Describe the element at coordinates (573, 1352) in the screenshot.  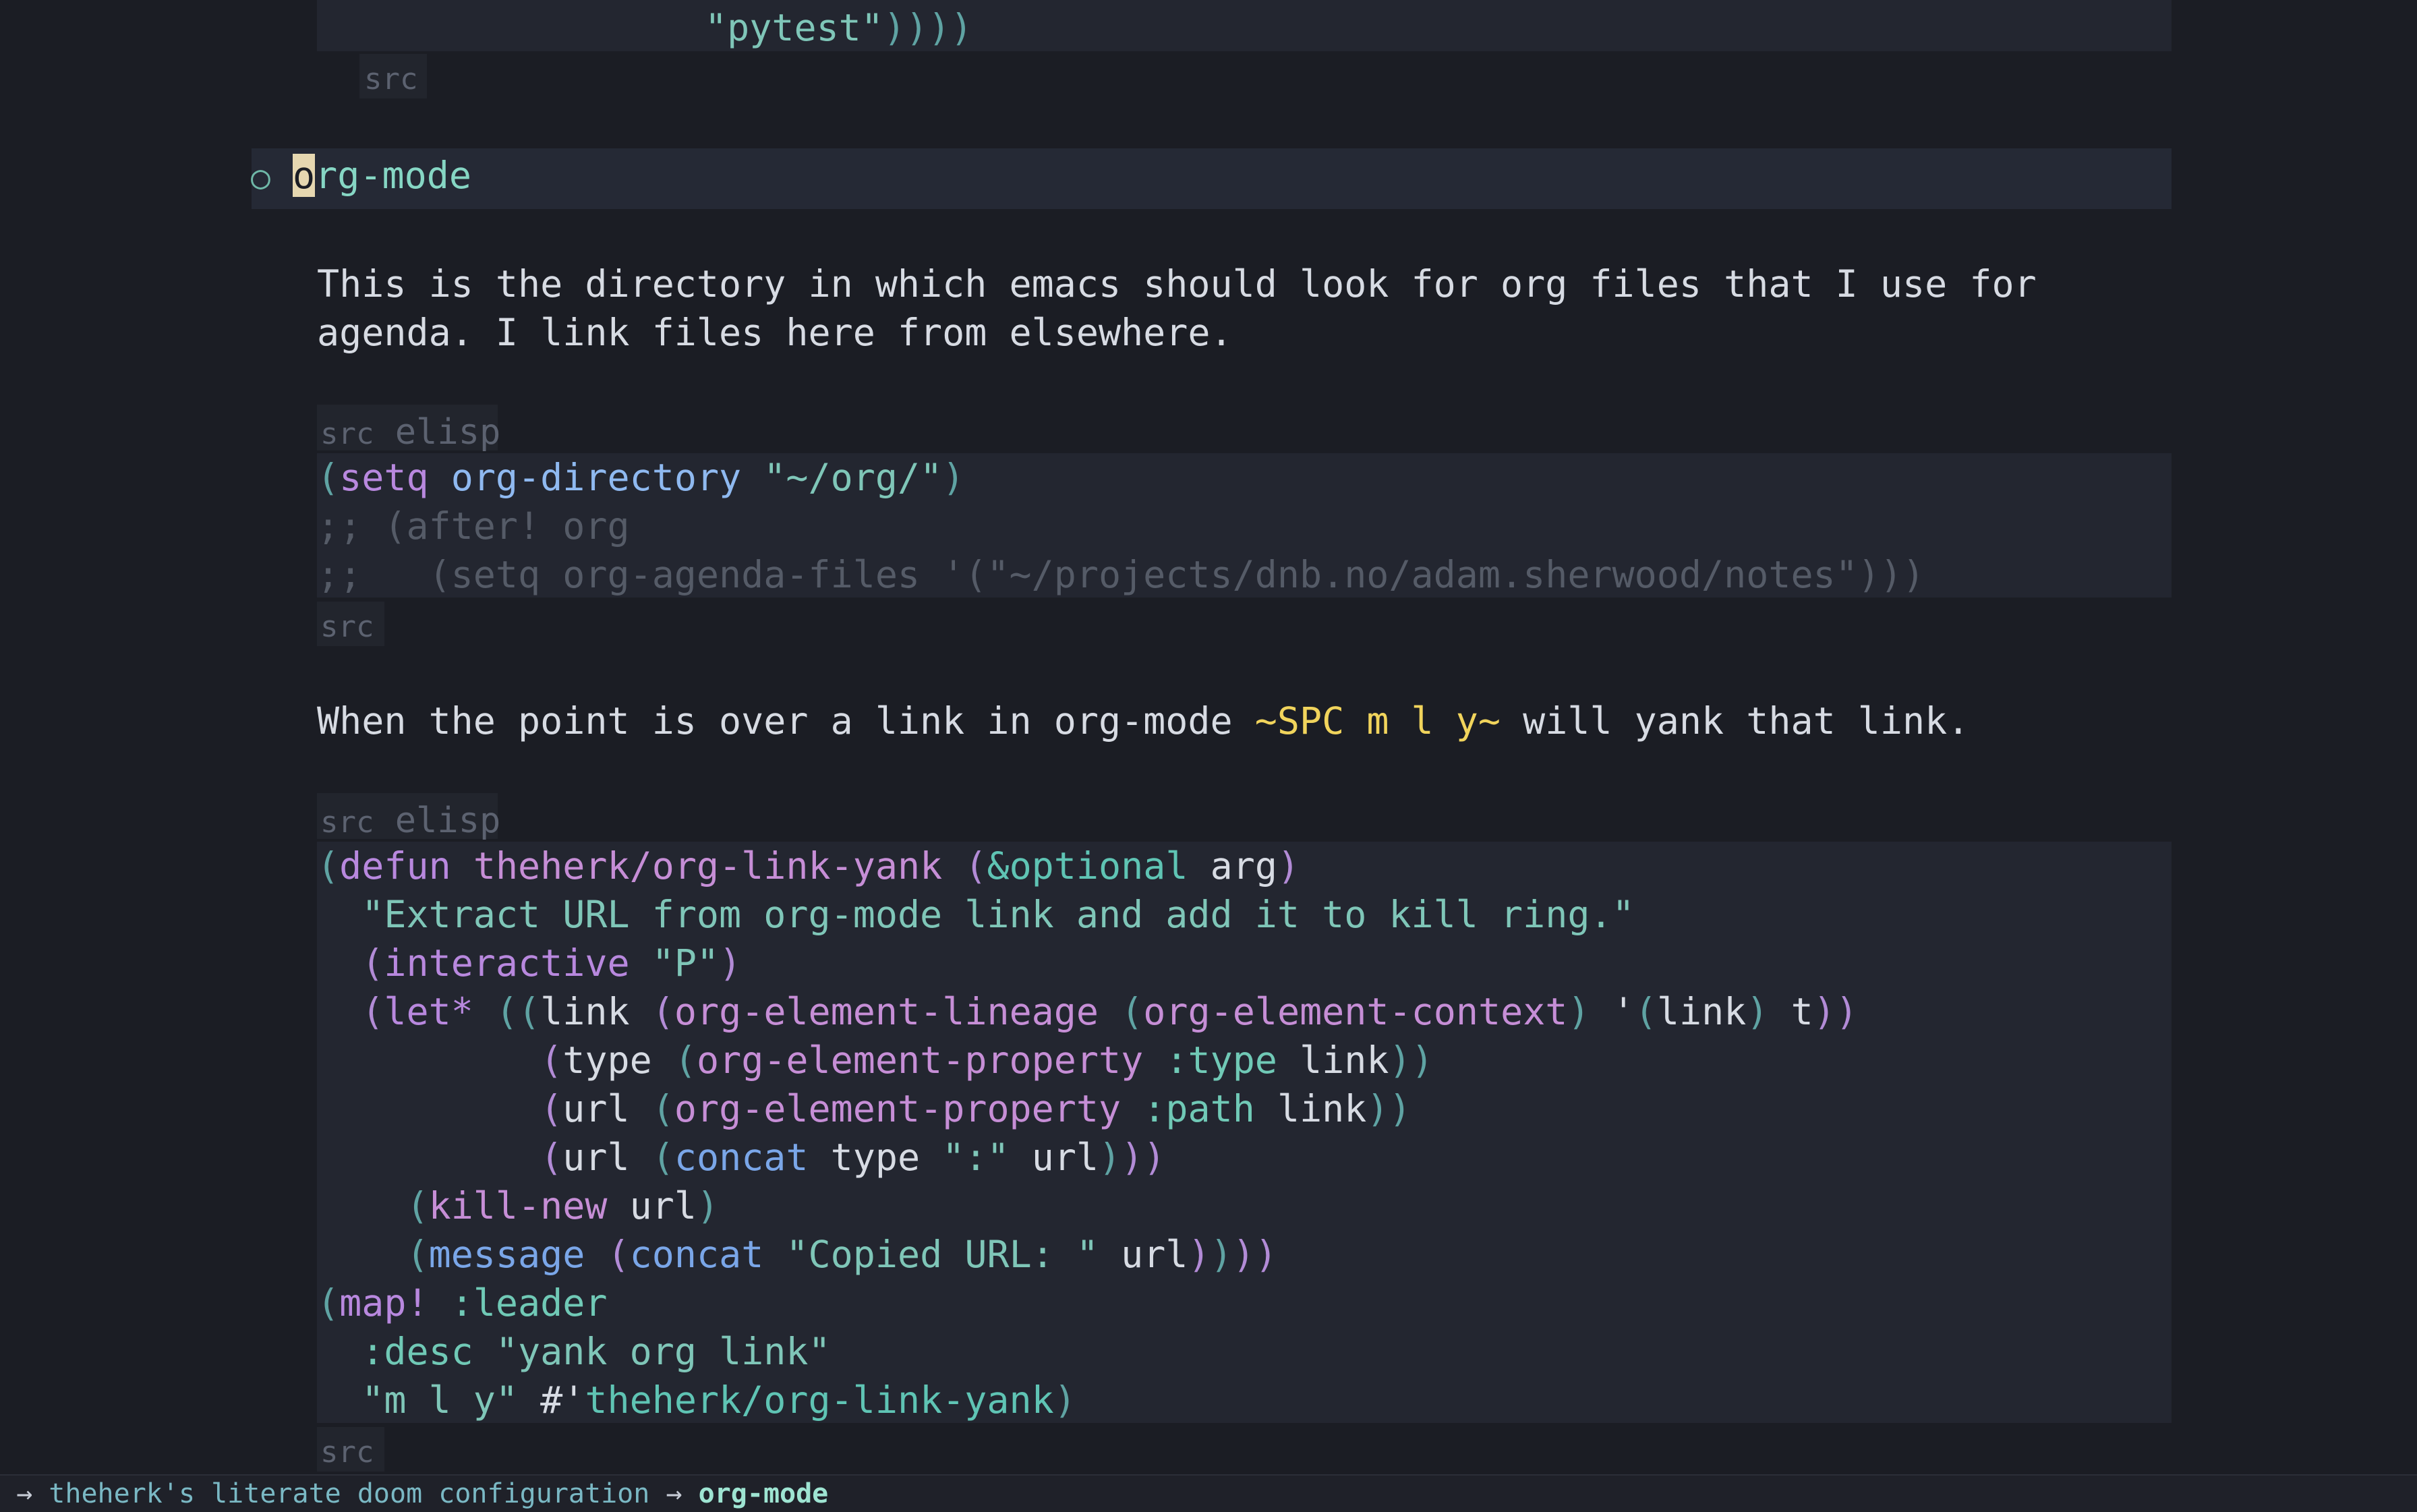
I see `block2-line11: :desc "yank org link"` at that location.